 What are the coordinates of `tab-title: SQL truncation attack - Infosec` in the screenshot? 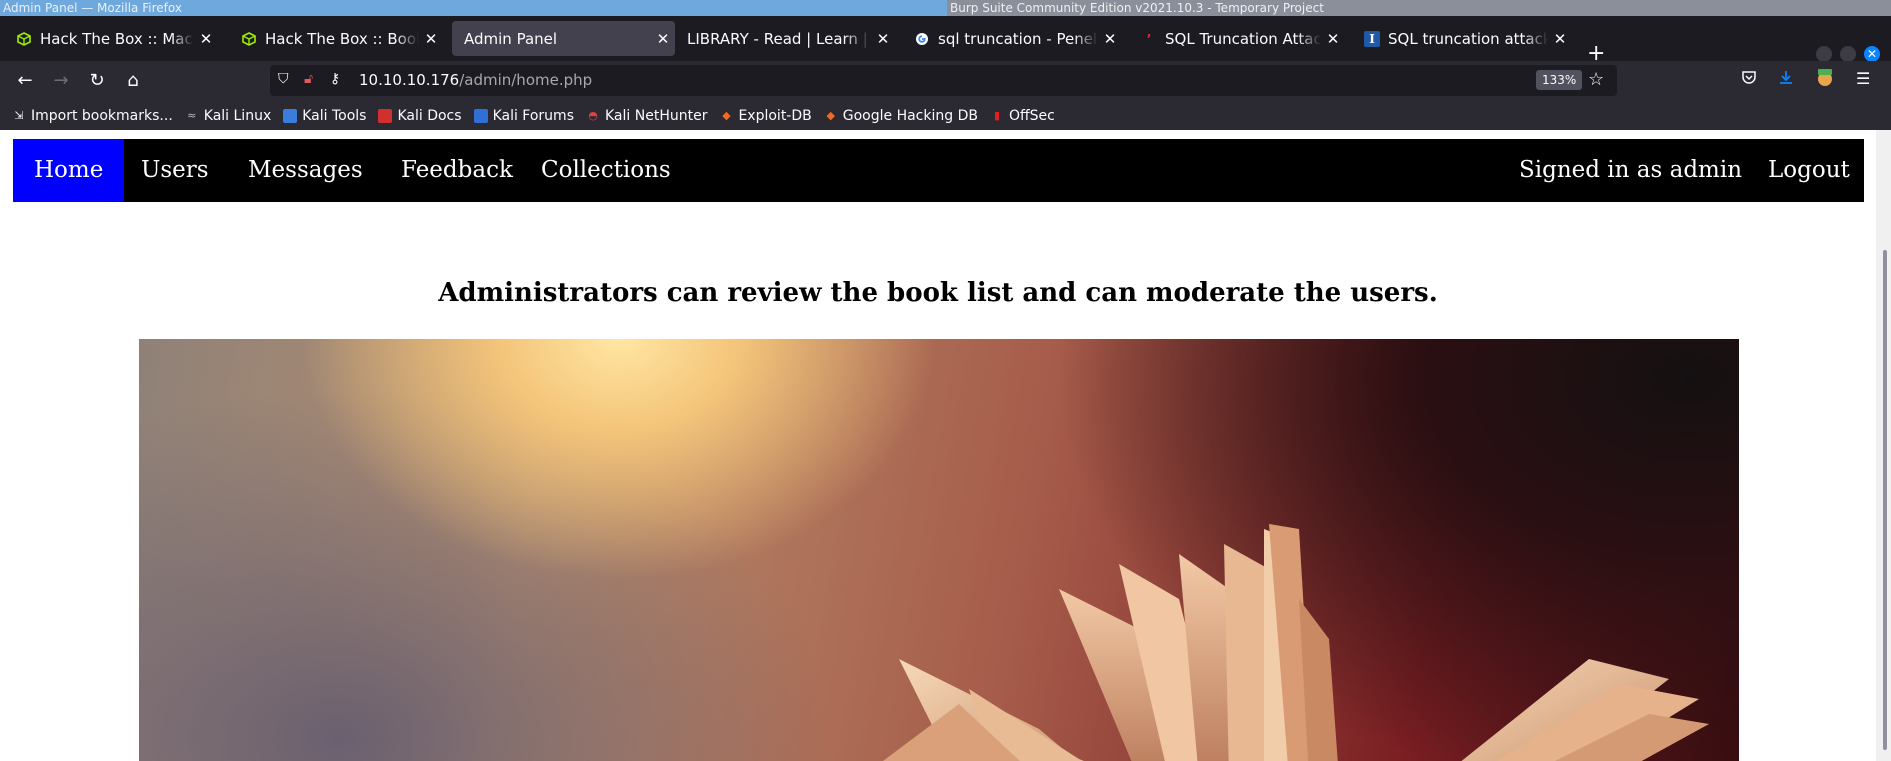 It's located at (1468, 38).